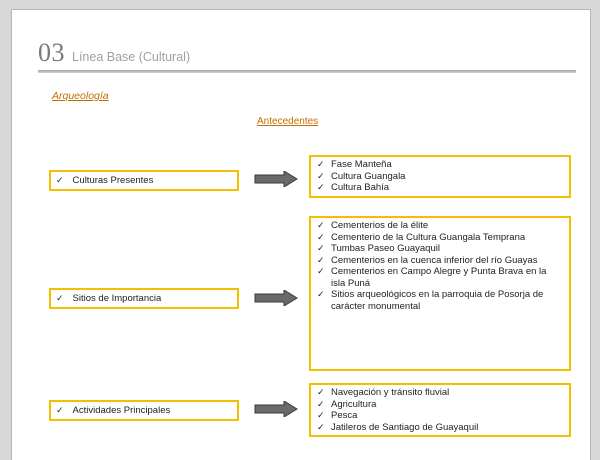 The height and width of the screenshot is (460, 600). I want to click on label-box-culturas: ✓ Culturas Presentes, so click(144, 180).